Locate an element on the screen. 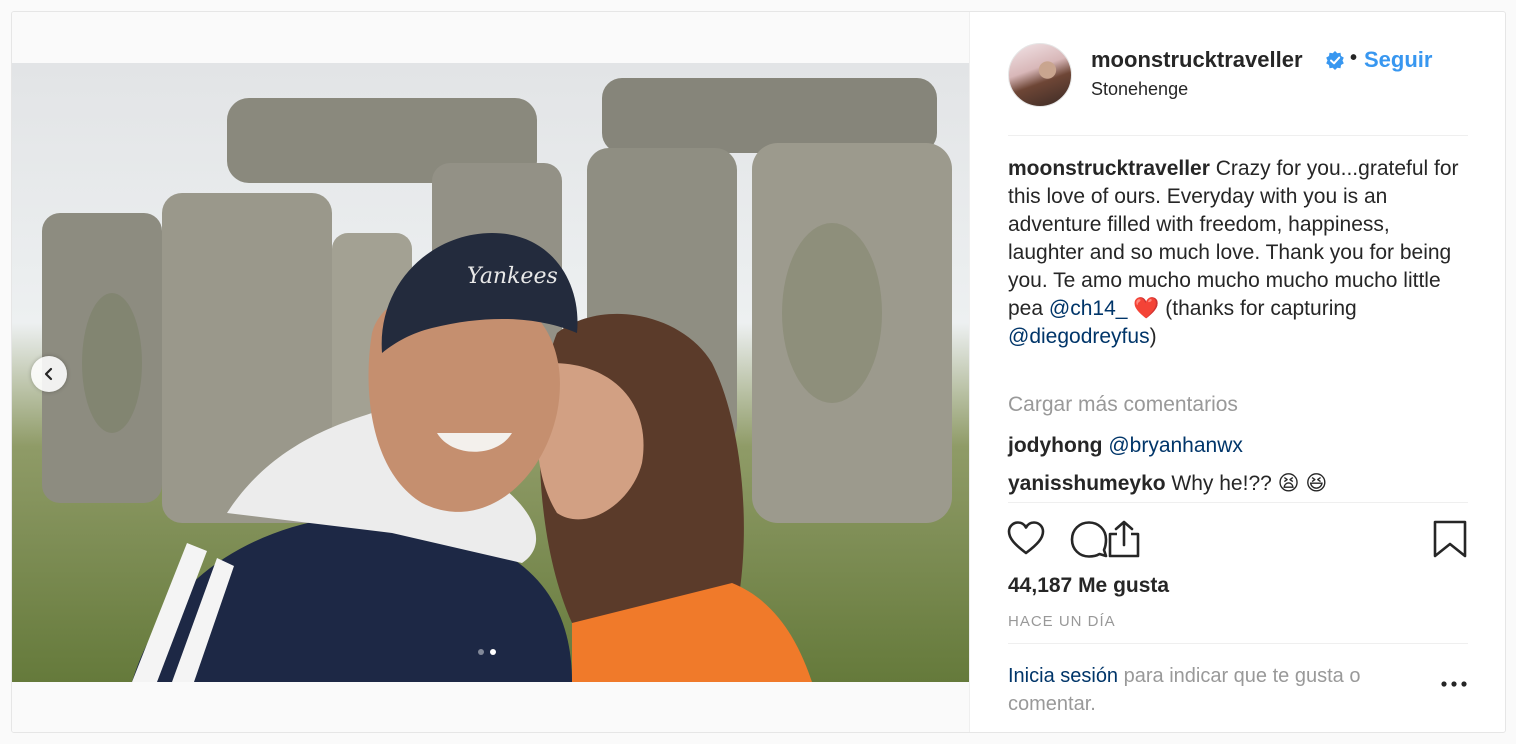  comment-mention: @bryanhanwx is located at coordinates (1175, 445).